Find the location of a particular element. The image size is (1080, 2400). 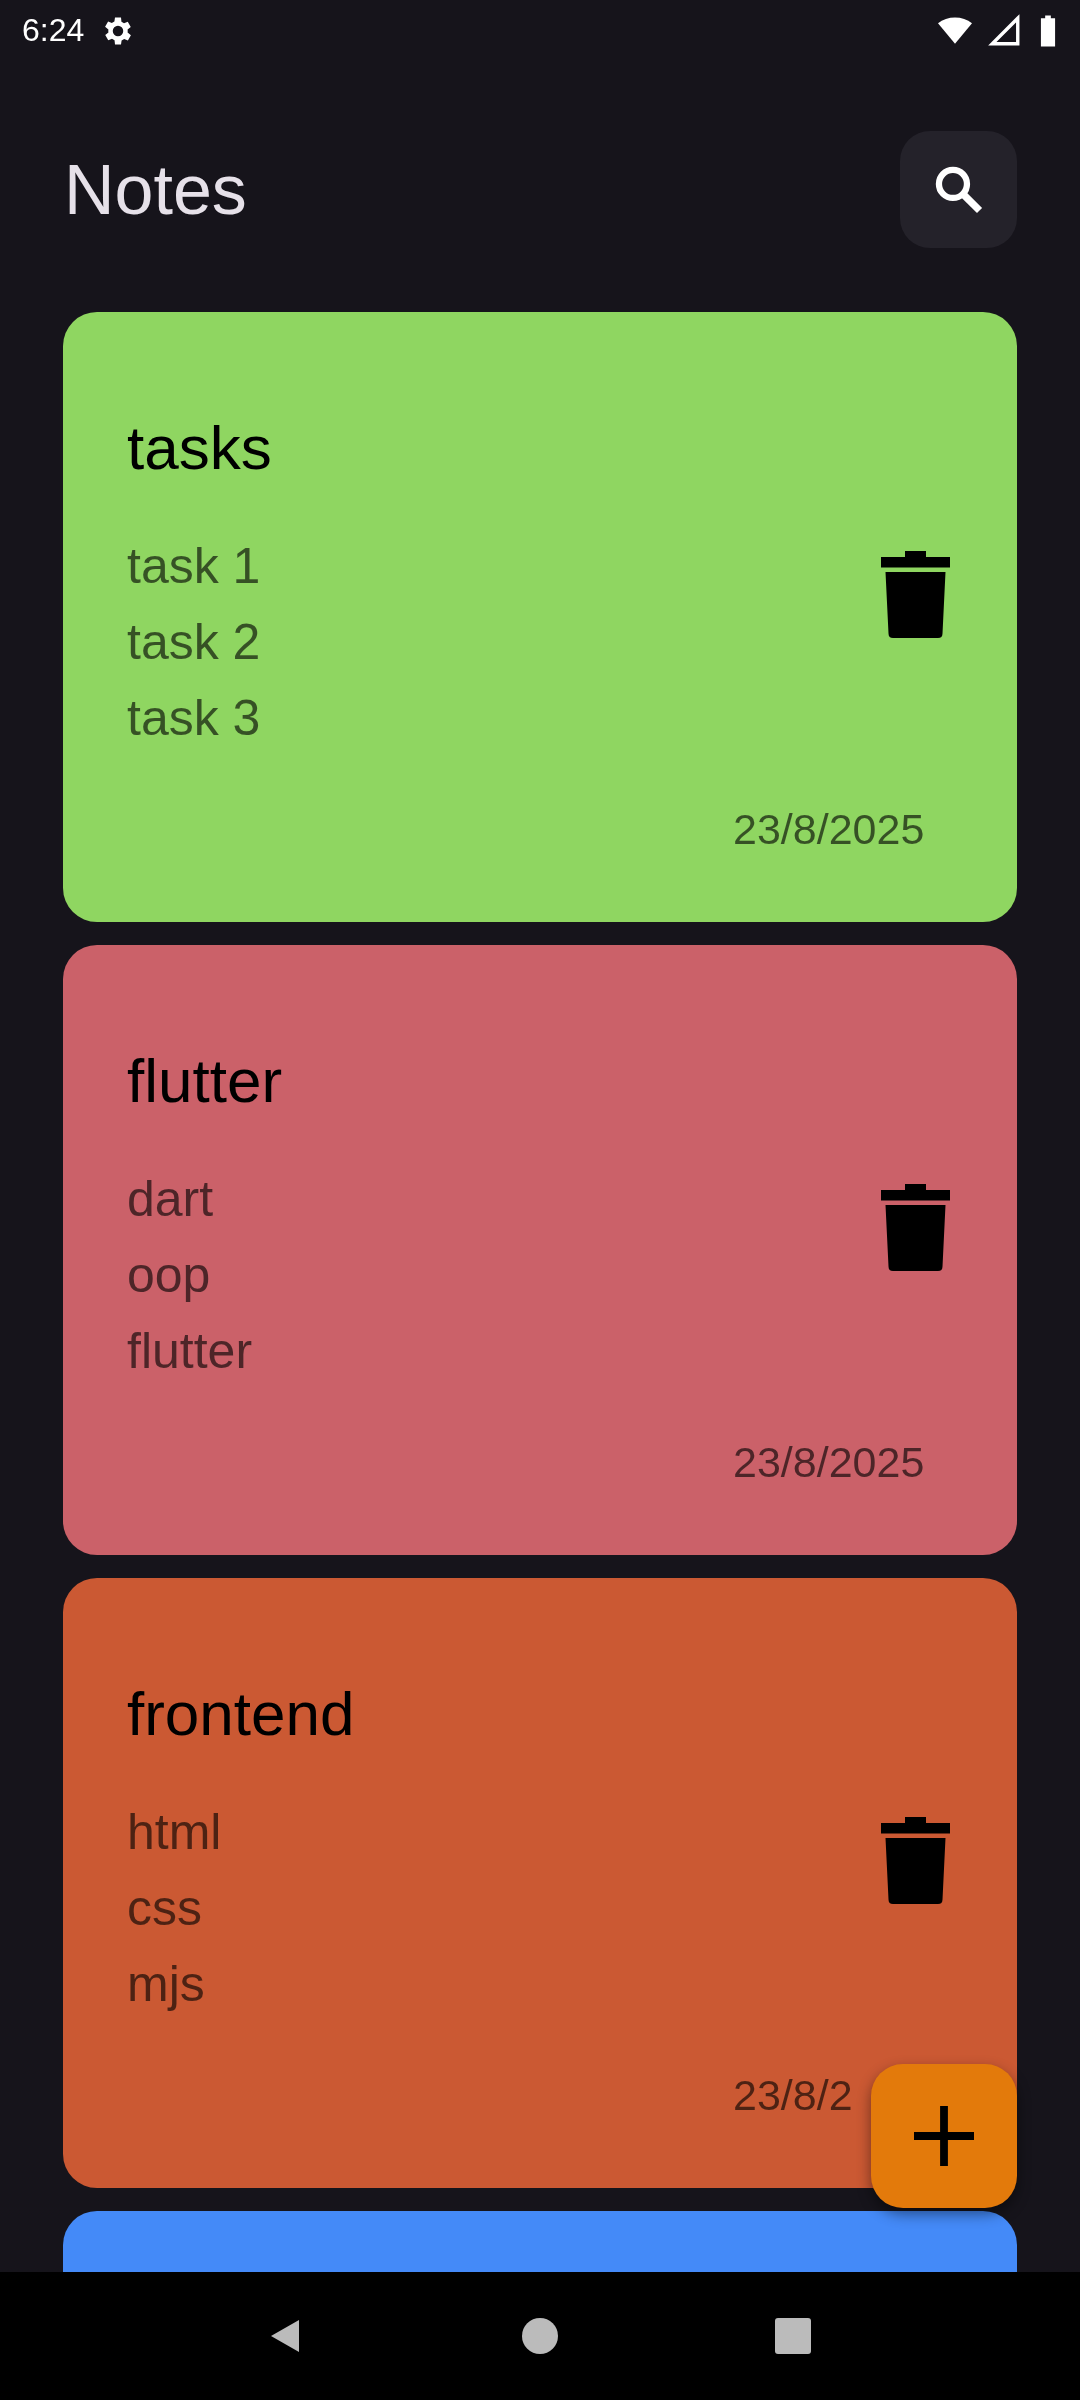

search-button is located at coordinates (958, 189).